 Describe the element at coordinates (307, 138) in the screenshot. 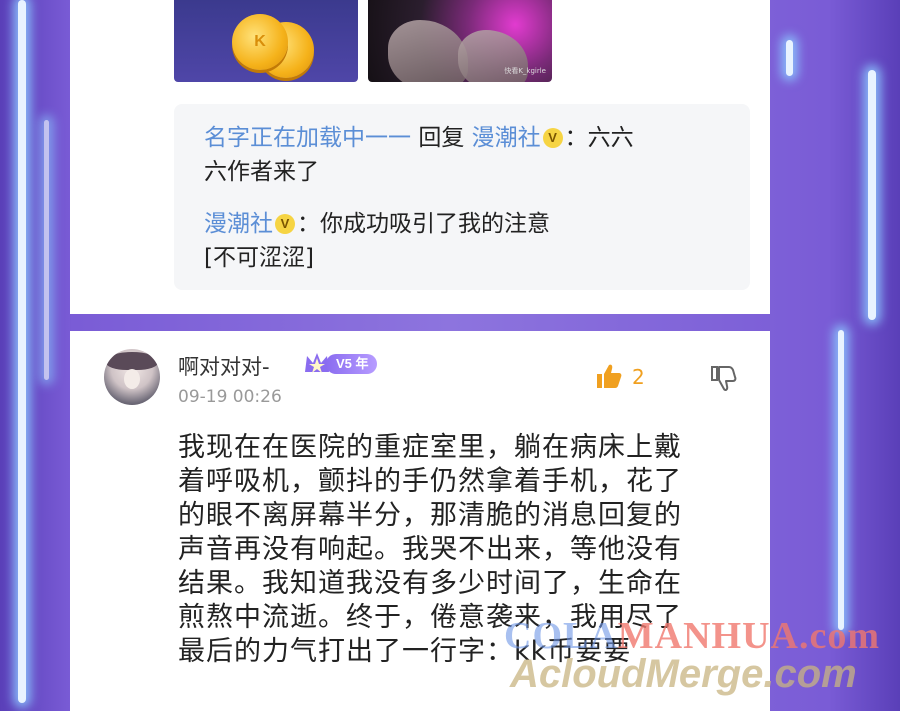

I see `reply-1-author: 名字正在加载中一一` at that location.